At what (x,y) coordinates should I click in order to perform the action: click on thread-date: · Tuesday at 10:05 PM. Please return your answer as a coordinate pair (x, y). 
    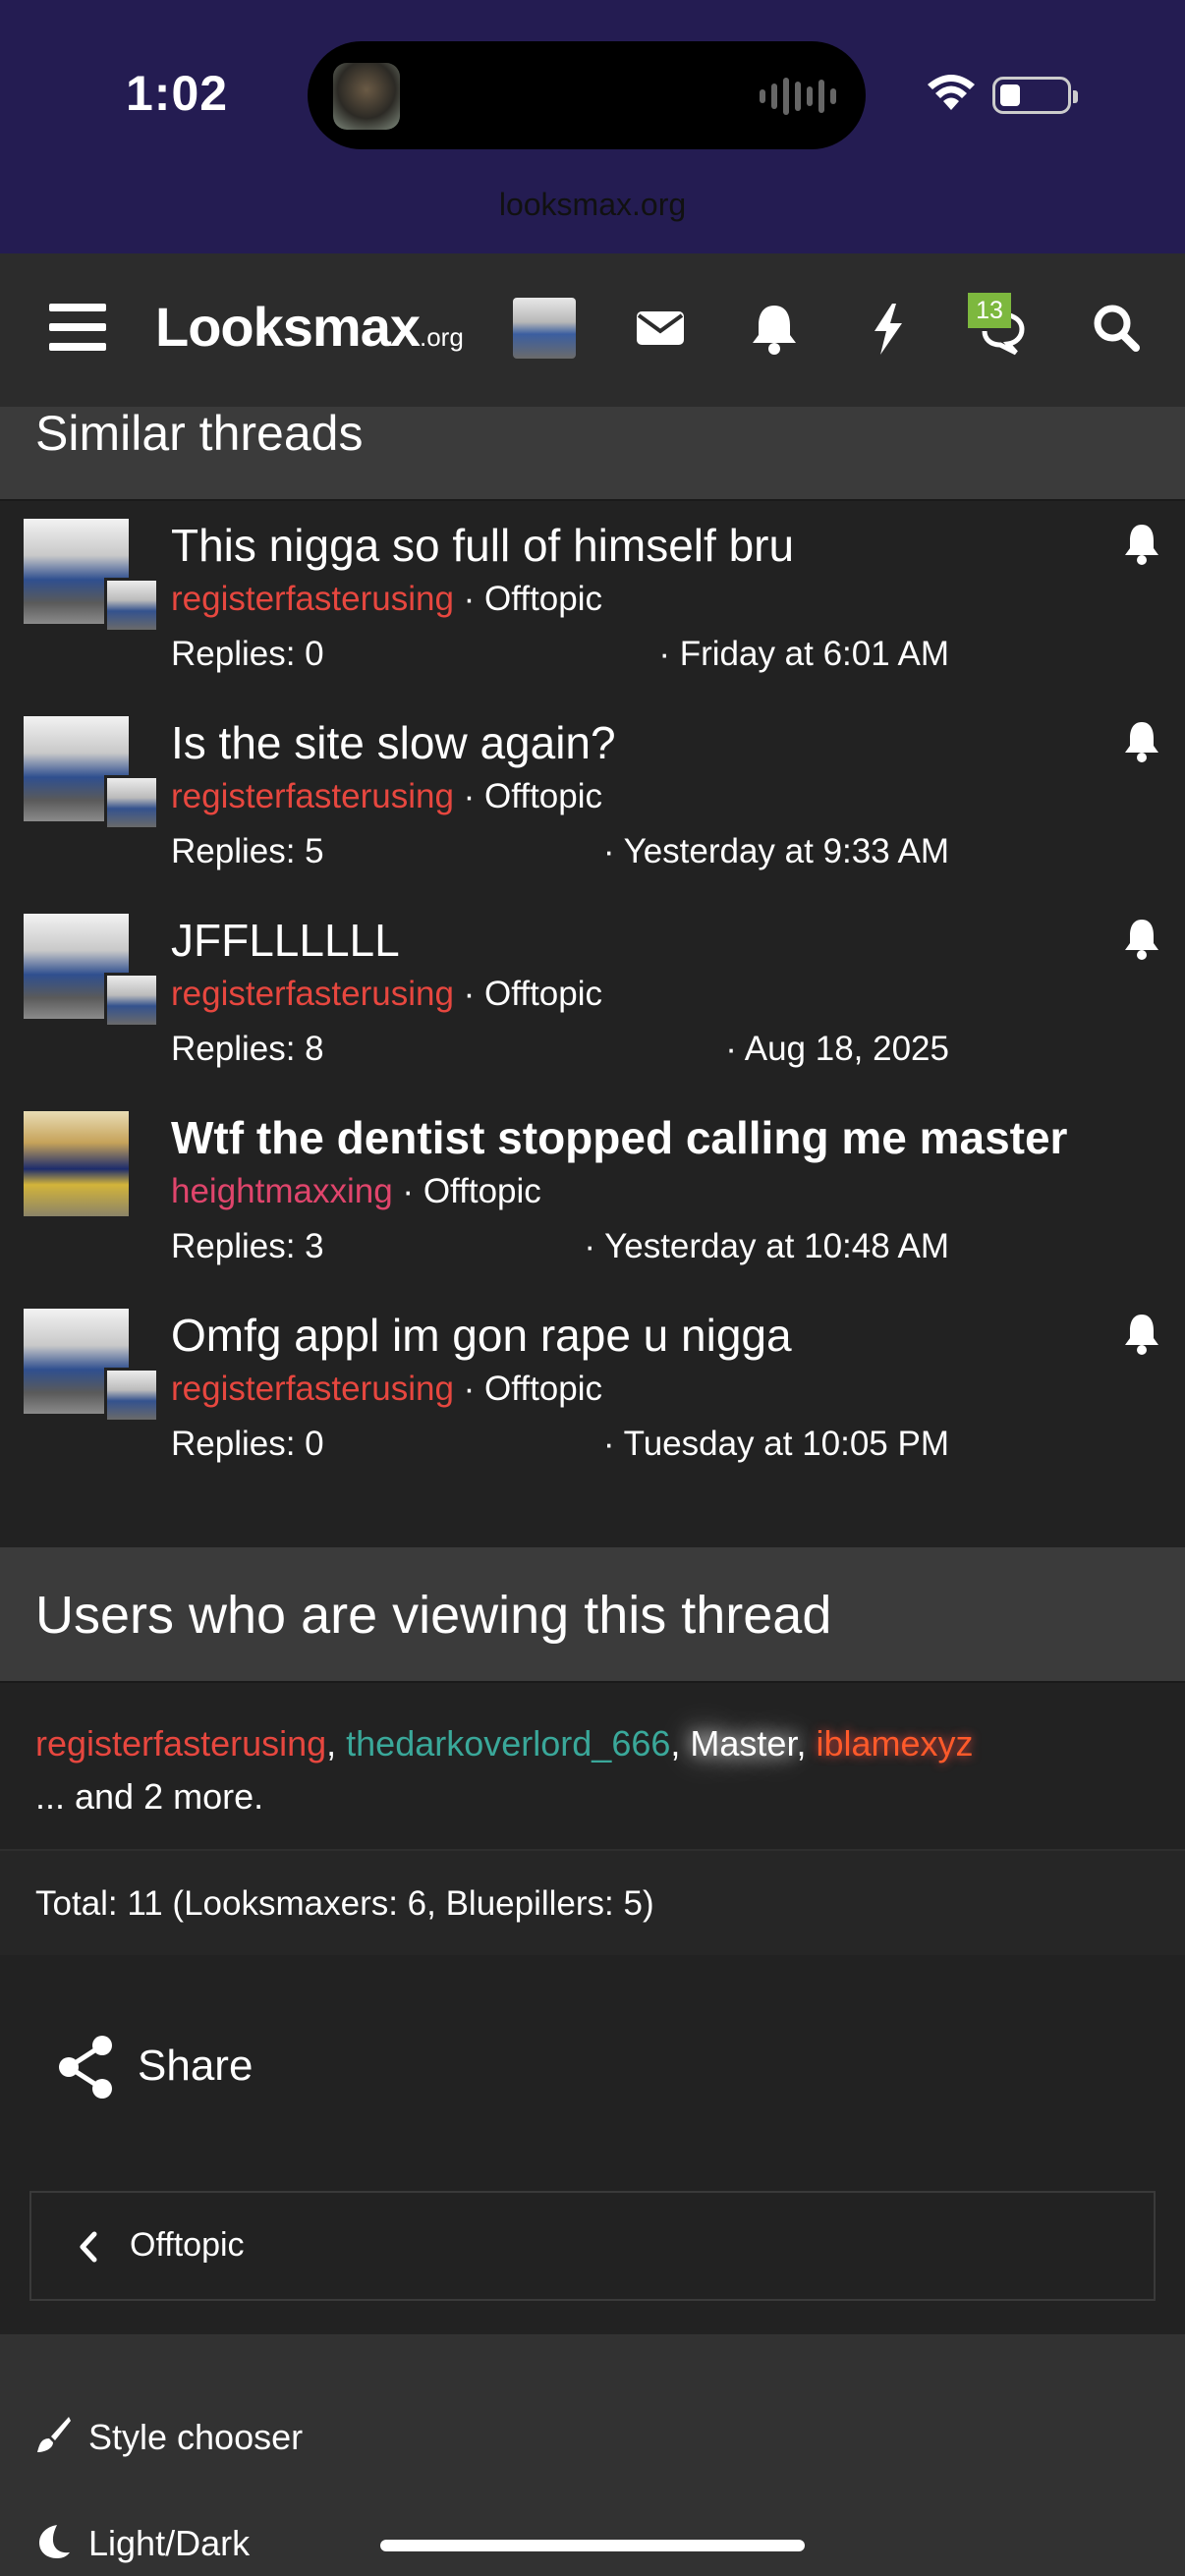
    Looking at the image, I should click on (776, 1444).